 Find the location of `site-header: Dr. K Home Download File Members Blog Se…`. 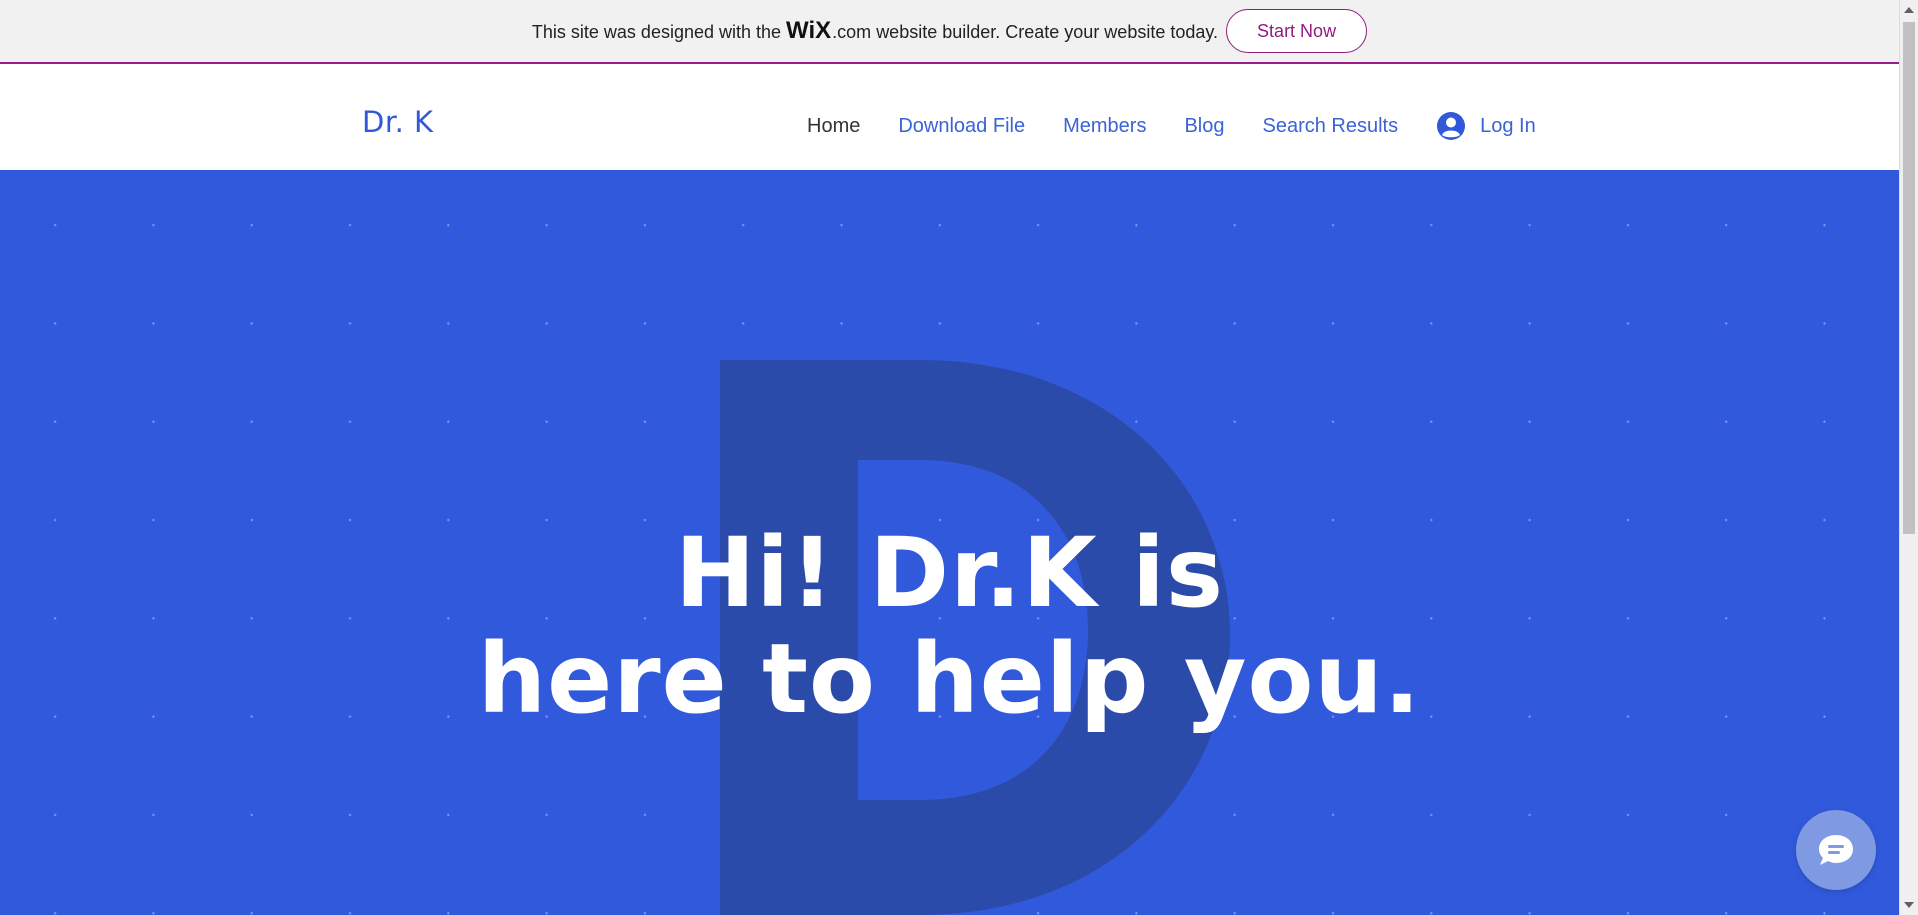

site-header: Dr. K Home Download File Members Blog Se… is located at coordinates (949, 117).